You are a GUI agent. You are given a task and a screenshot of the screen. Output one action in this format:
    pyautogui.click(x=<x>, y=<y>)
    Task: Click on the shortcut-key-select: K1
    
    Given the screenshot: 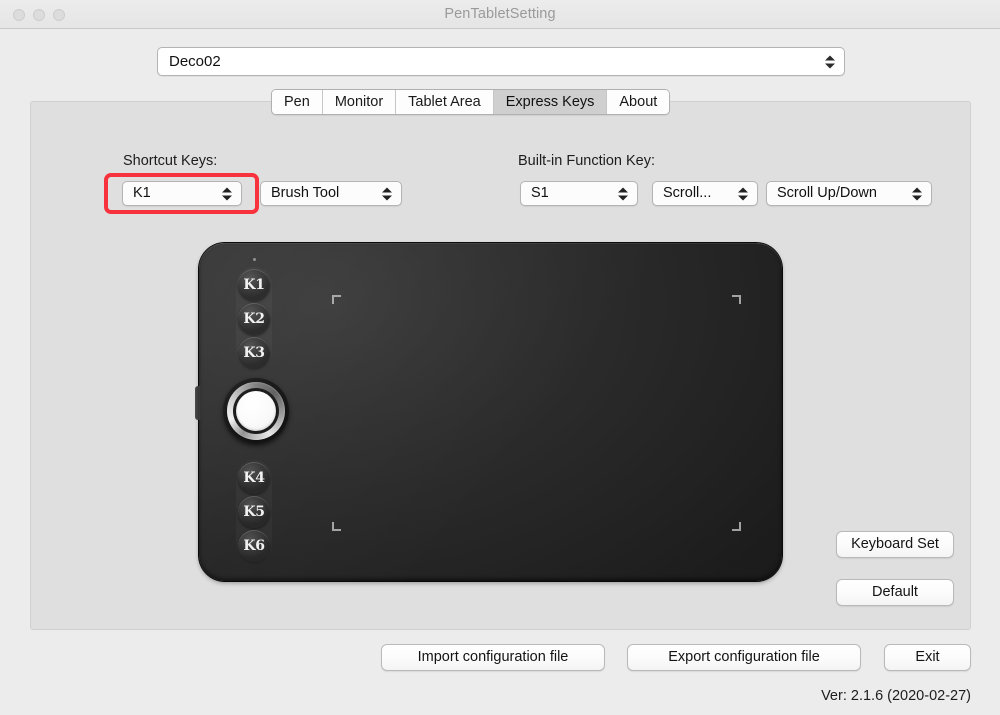 What is the action you would take?
    pyautogui.click(x=182, y=193)
    